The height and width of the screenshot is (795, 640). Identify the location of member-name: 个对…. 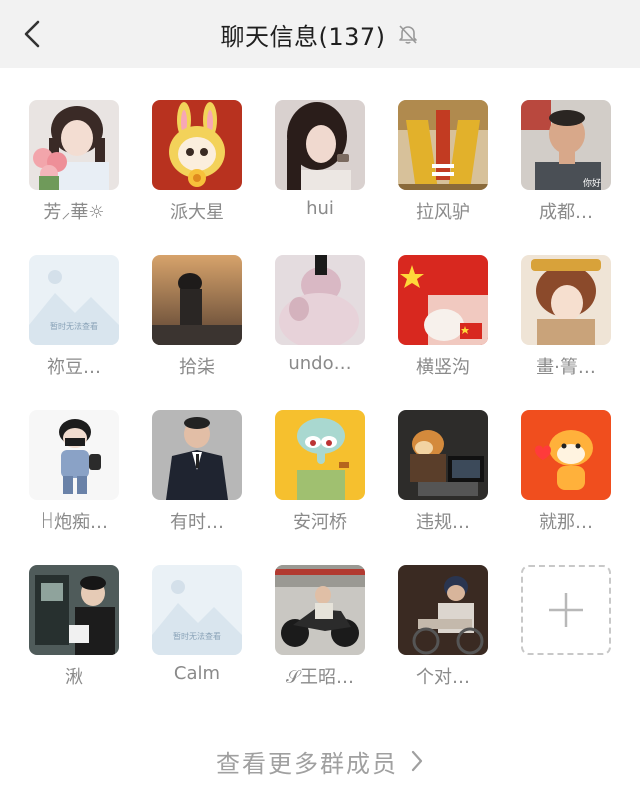
(443, 677).